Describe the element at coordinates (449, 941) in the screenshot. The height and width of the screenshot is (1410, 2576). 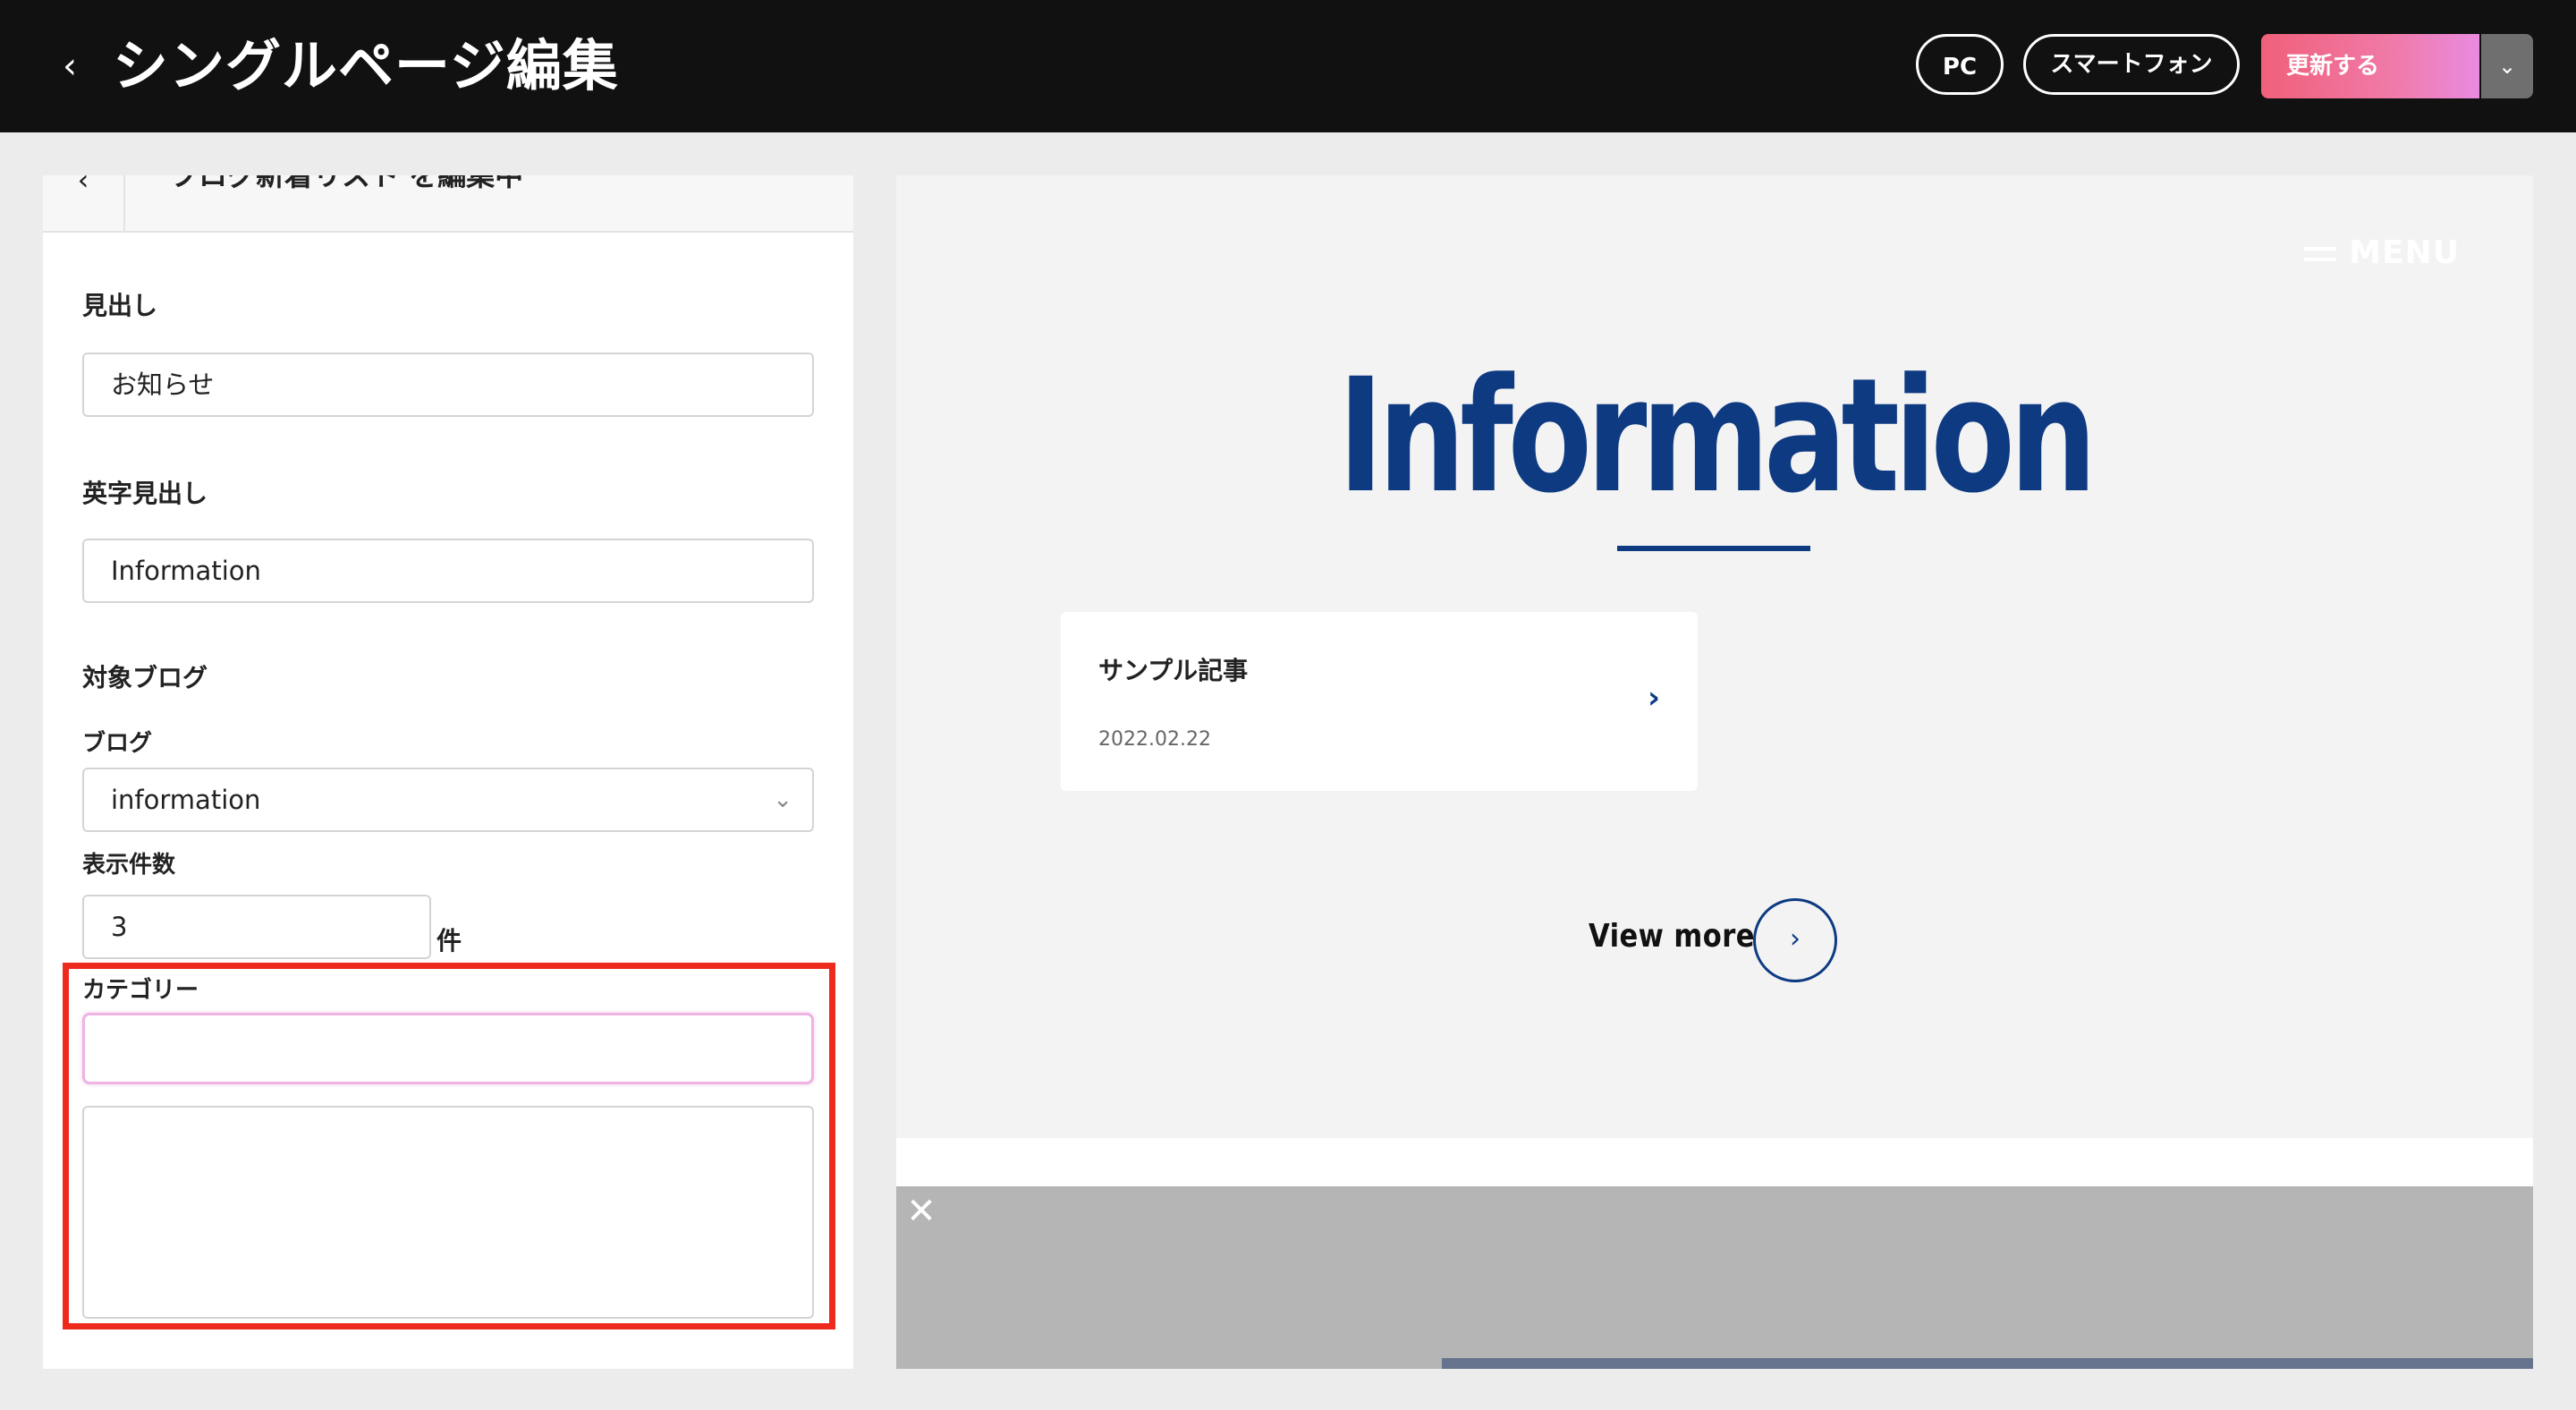
I see `count-unit: 件` at that location.